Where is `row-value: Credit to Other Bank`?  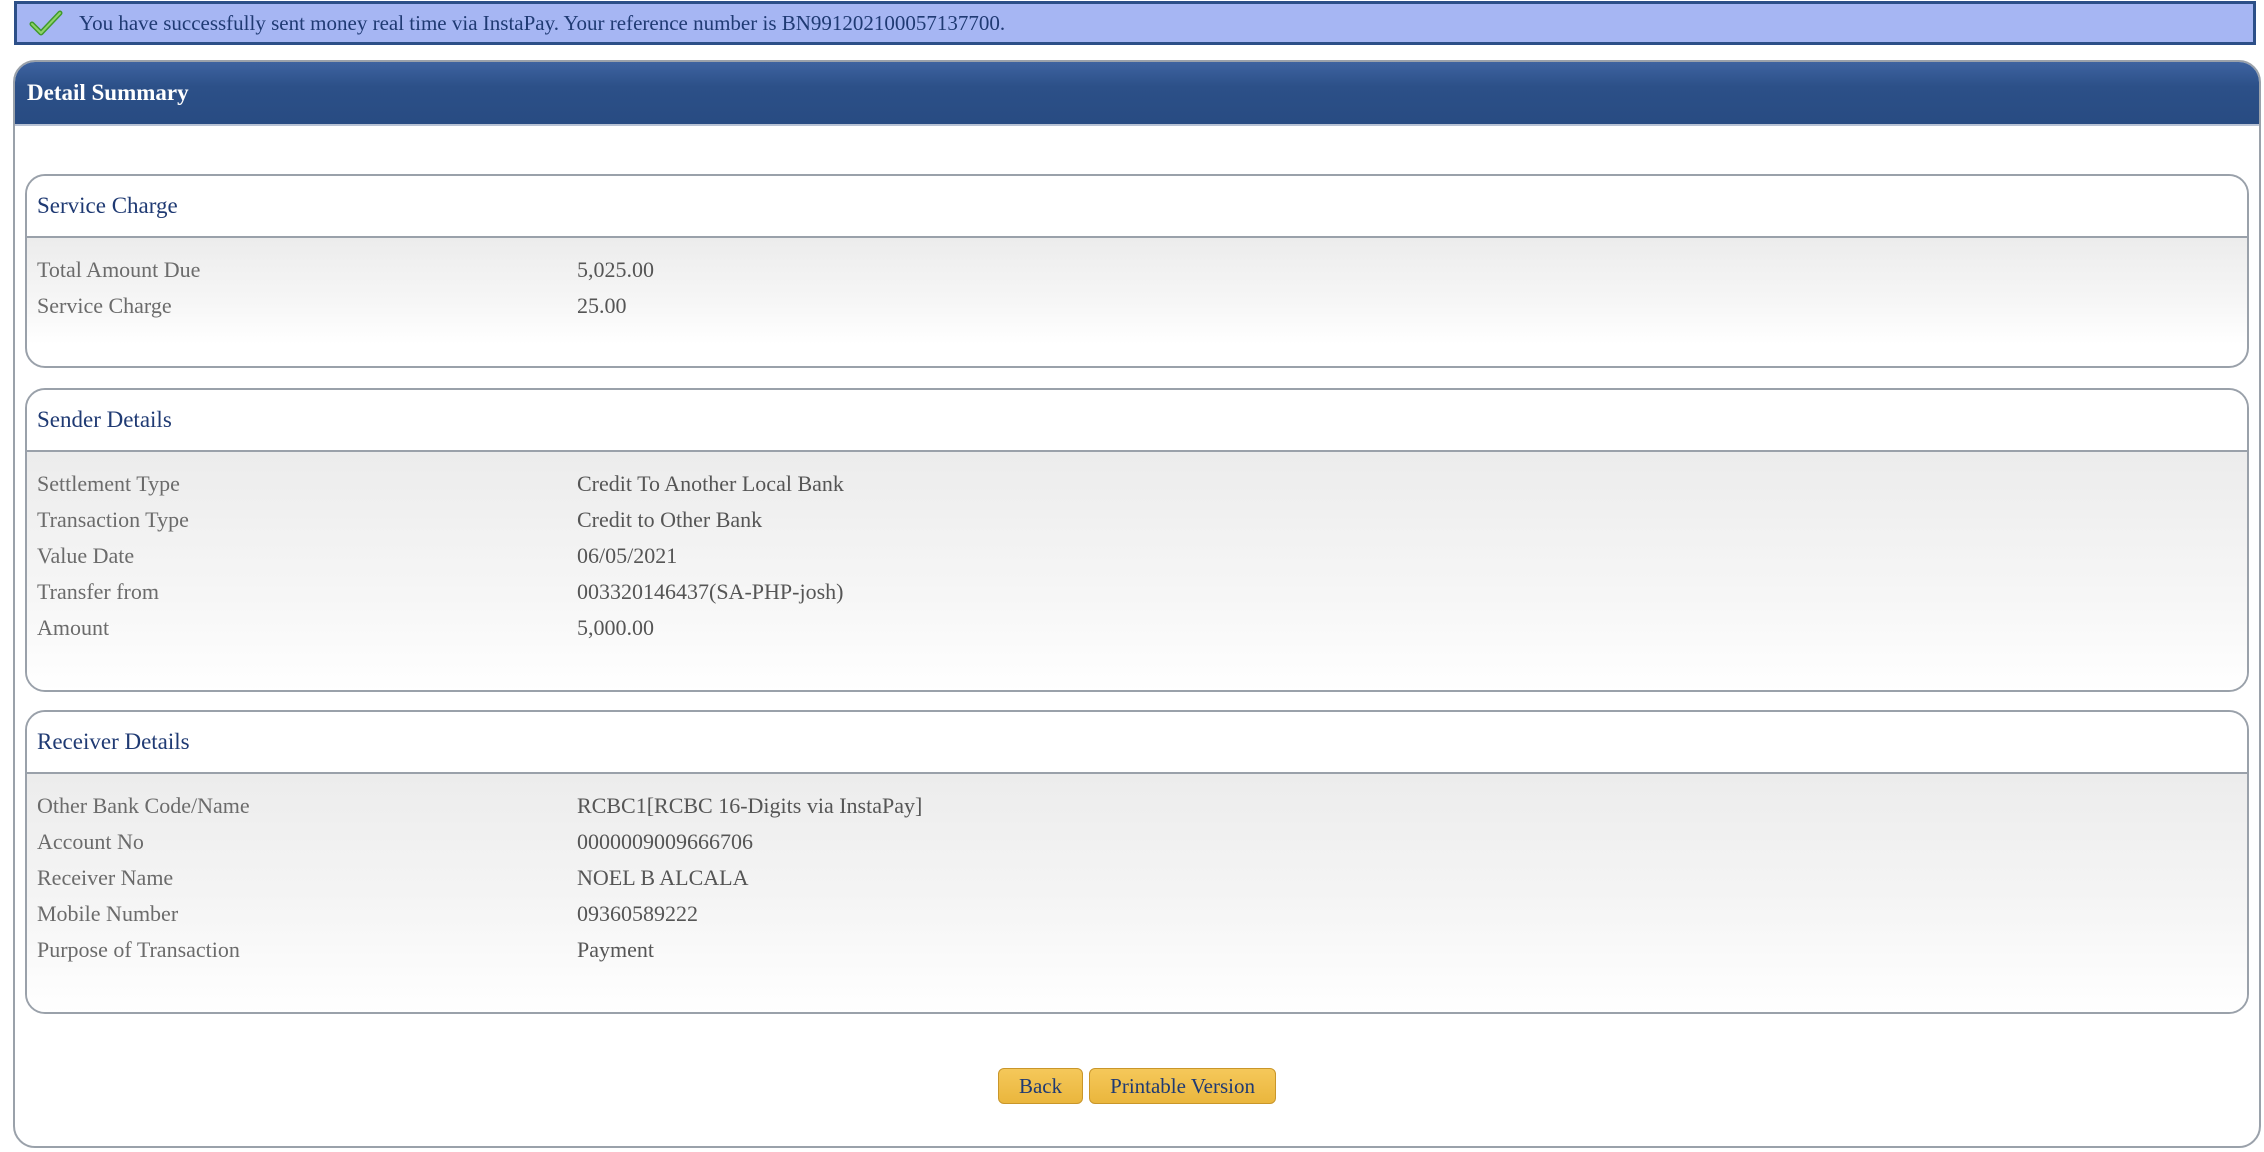 row-value: Credit to Other Bank is located at coordinates (670, 519).